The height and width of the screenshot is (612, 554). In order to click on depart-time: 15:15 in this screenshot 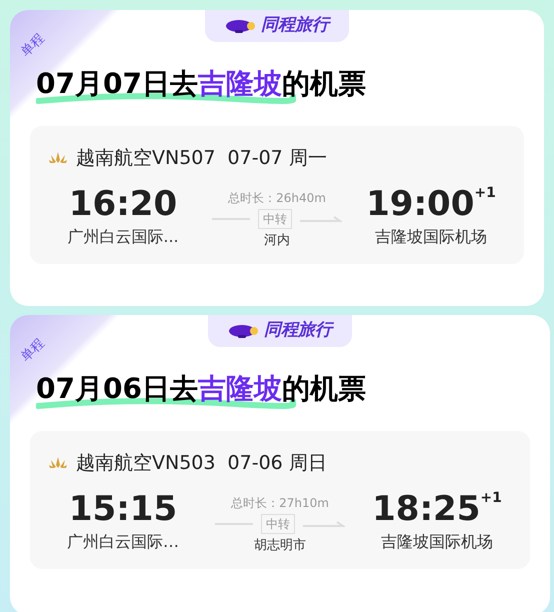, I will do `click(123, 509)`.